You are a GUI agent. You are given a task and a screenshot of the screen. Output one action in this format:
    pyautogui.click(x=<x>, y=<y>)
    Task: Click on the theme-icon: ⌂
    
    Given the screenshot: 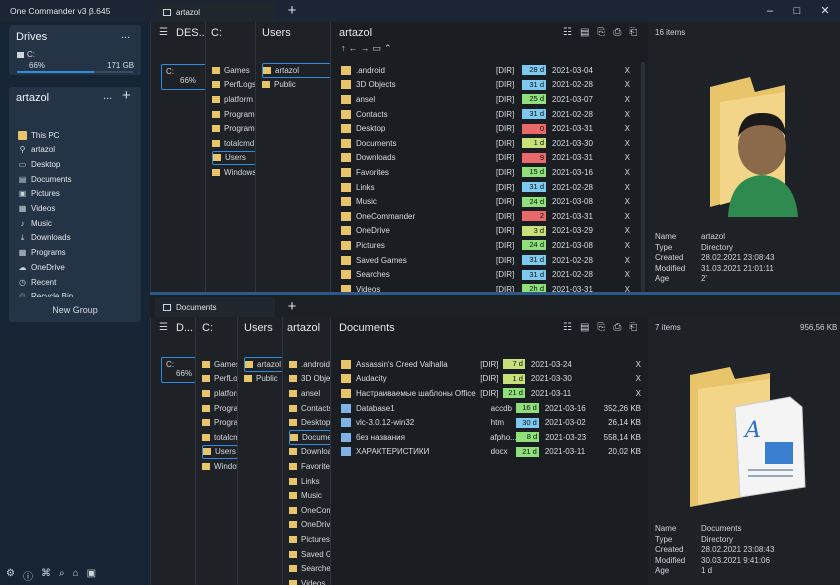 What is the action you would take?
    pyautogui.click(x=76, y=575)
    